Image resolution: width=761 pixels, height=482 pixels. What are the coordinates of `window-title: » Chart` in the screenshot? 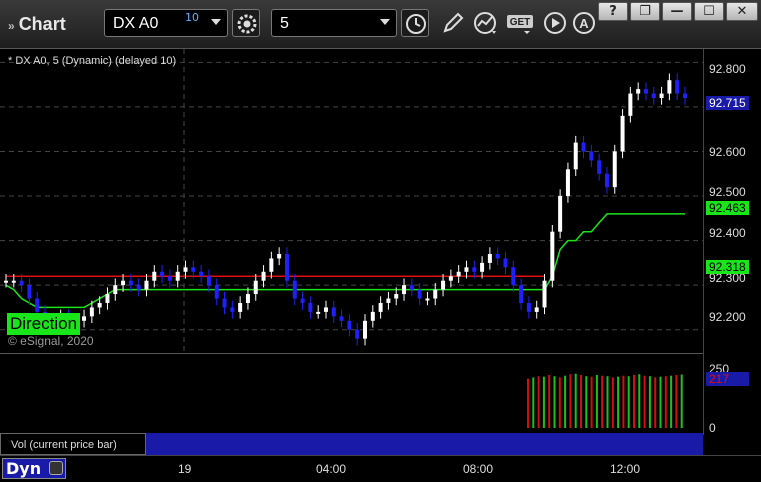 It's located at (37, 24).